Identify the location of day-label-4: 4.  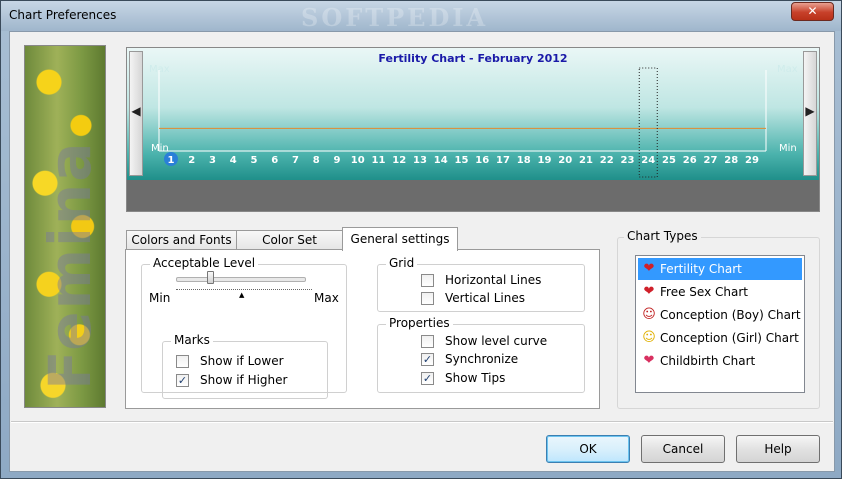
(233, 160).